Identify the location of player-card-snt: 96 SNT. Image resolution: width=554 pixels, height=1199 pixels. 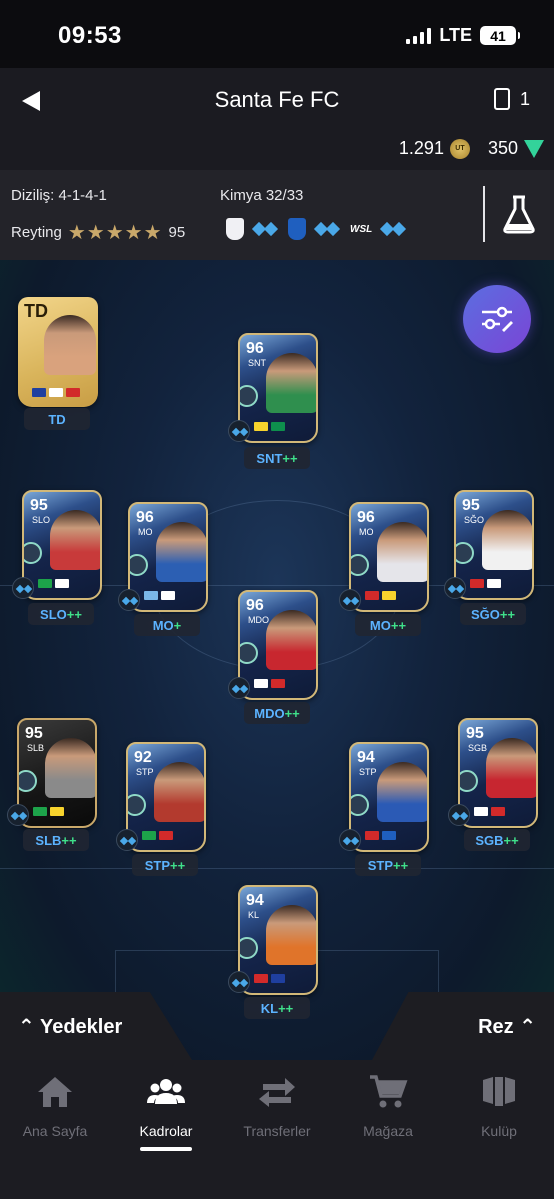
(278, 388).